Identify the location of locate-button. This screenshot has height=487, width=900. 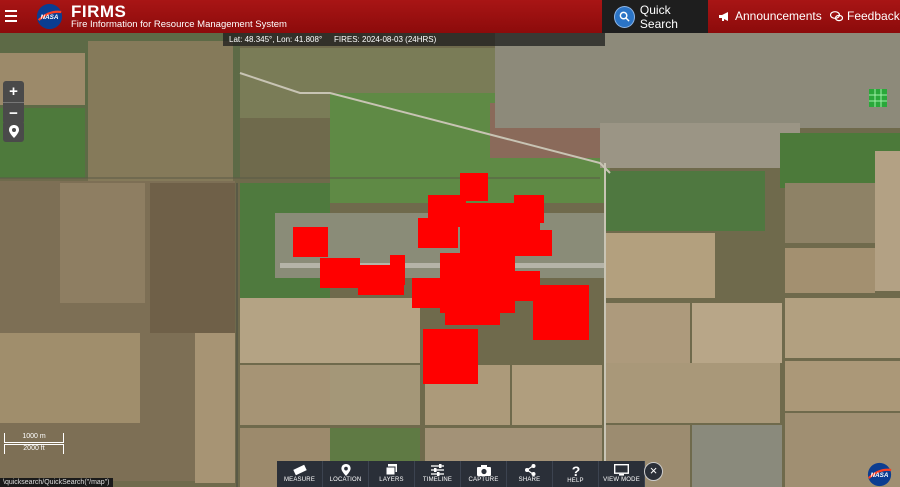
(13, 131).